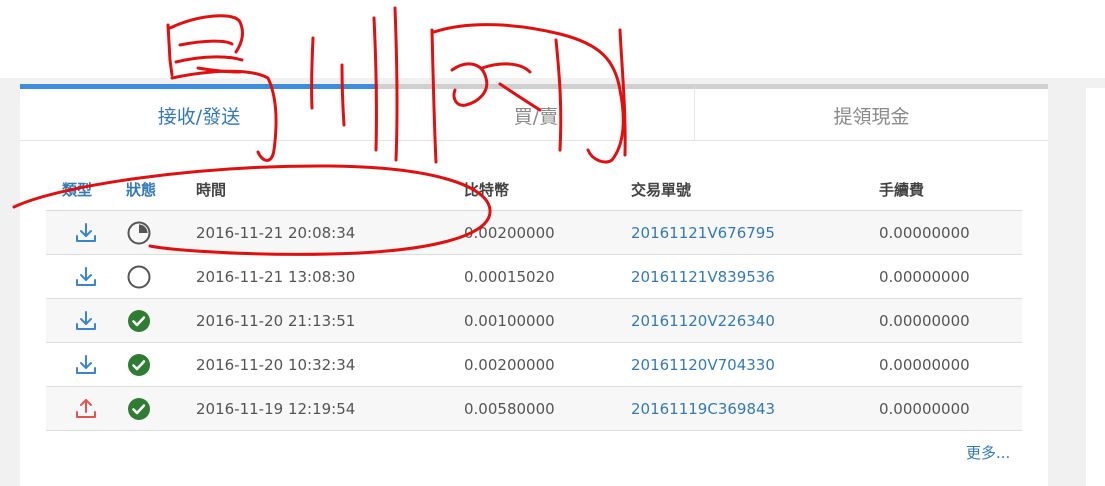  Describe the element at coordinates (330, 364) in the screenshot. I see `time-cell: 2016-11-20 10:32:34` at that location.